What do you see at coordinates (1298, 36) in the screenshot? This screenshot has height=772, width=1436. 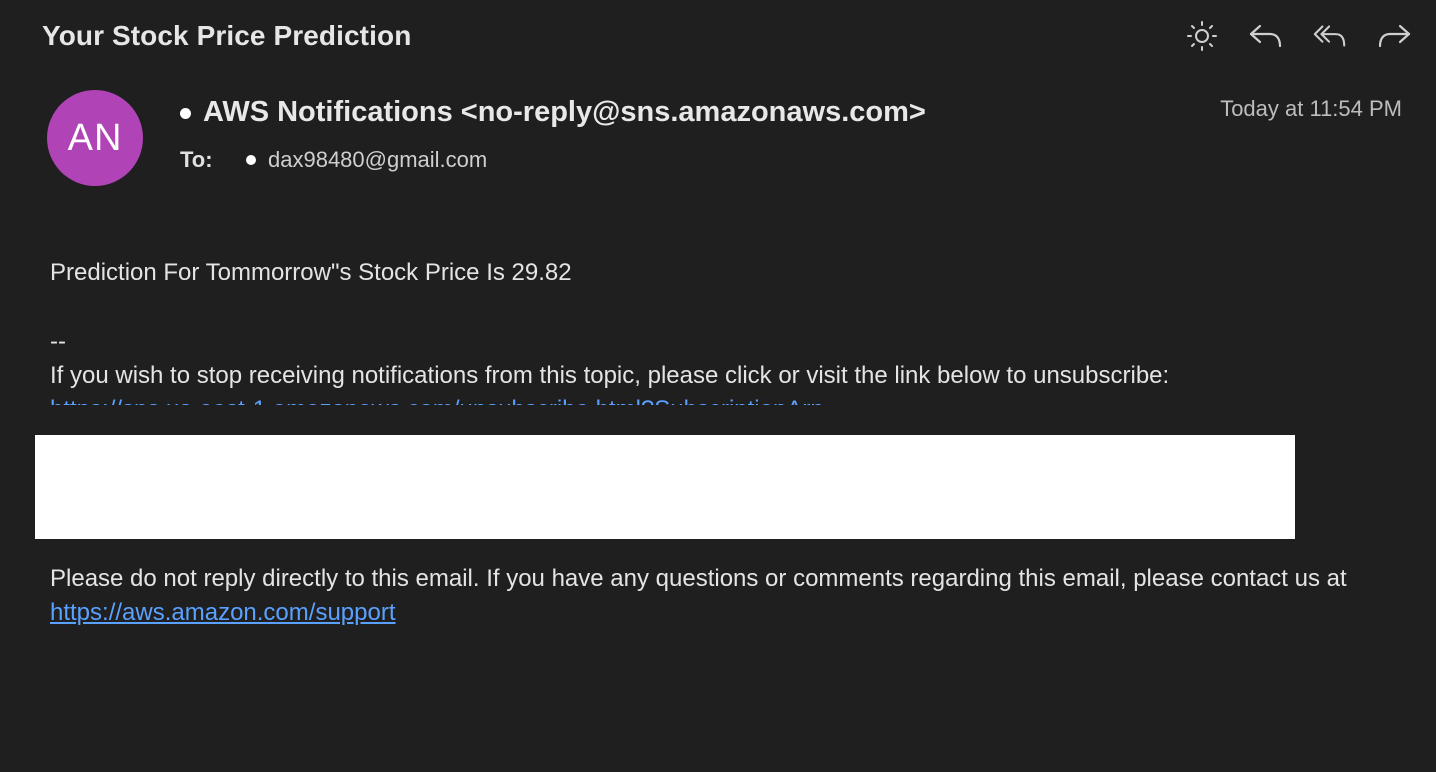 I see `message-toolbar` at bounding box center [1298, 36].